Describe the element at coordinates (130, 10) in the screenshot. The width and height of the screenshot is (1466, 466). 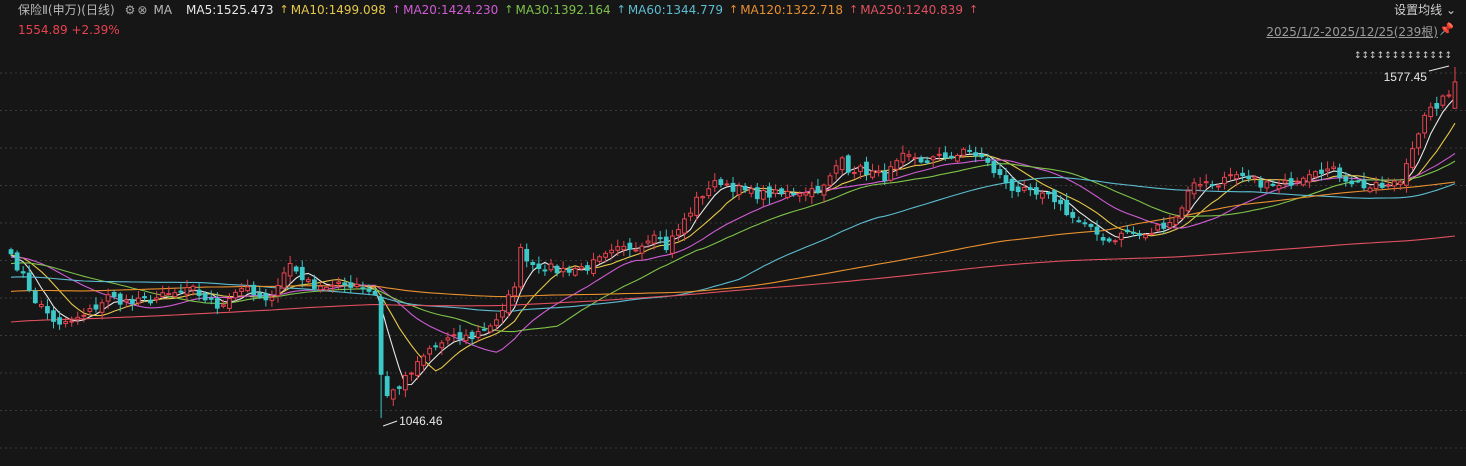
I see `gear-icon: ⚙` at that location.